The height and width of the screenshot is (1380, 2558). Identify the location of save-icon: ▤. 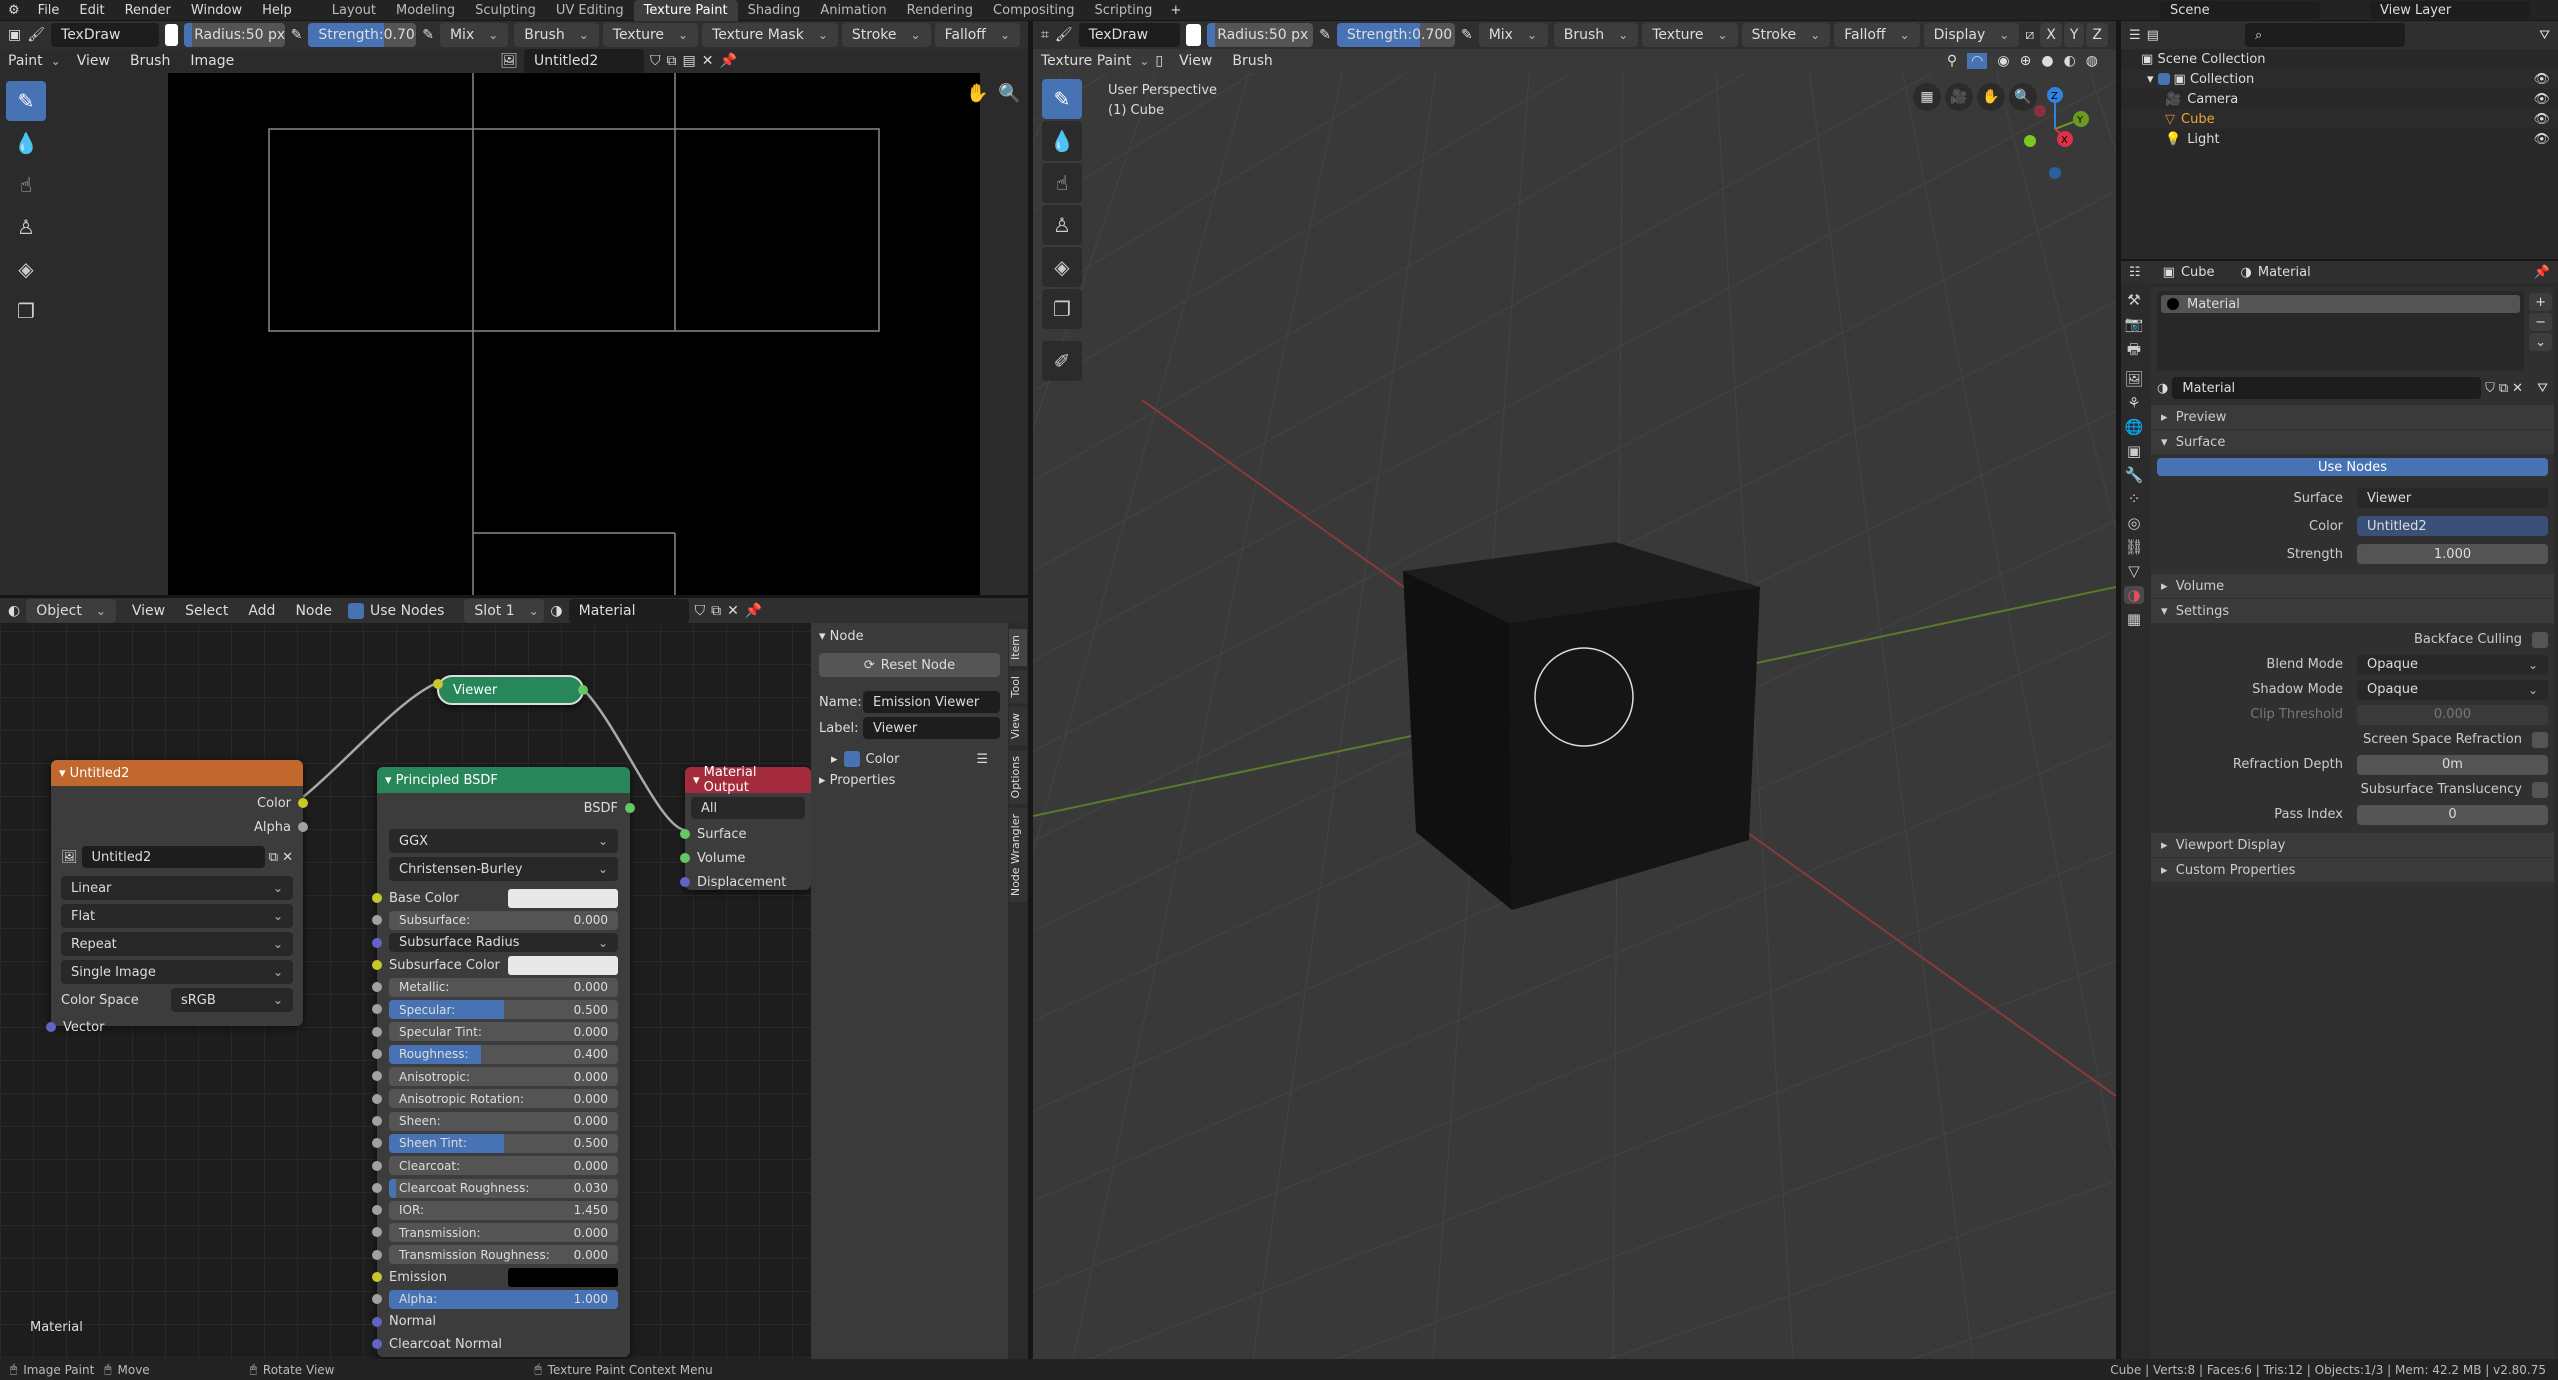
(689, 61).